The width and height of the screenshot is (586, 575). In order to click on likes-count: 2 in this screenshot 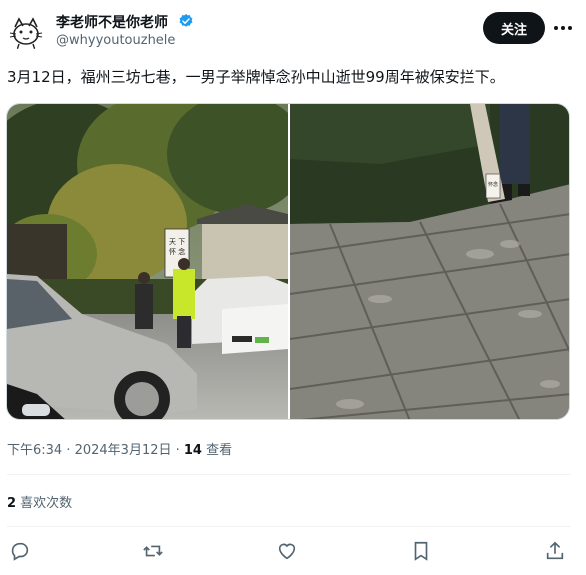, I will do `click(12, 503)`.